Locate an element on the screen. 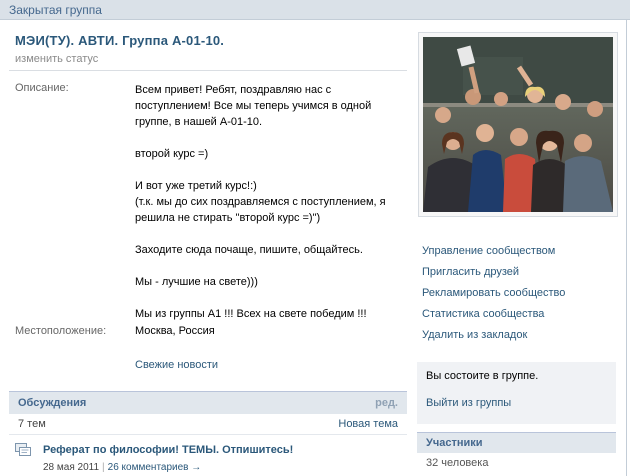  description-line: группе, в нашей А-01-10. is located at coordinates (199, 122).